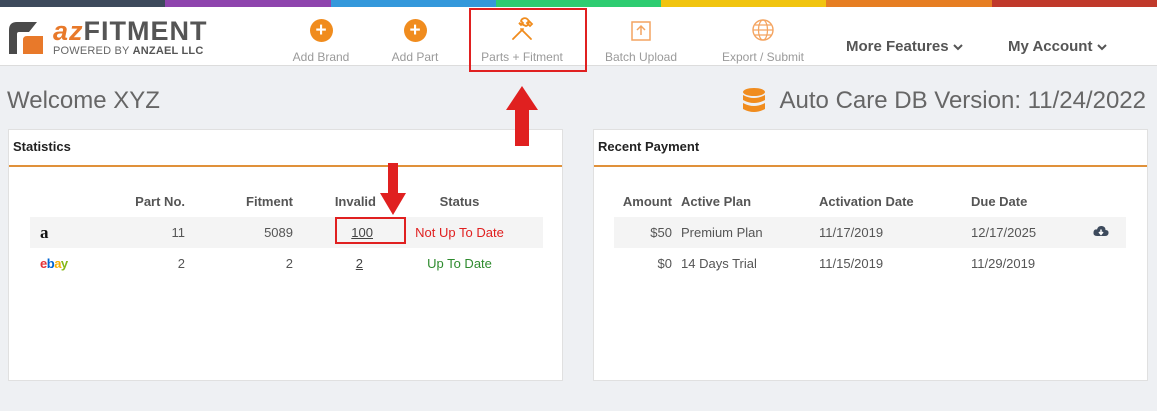  I want to click on logo-wordmark: azFITMENT, so click(130, 31).